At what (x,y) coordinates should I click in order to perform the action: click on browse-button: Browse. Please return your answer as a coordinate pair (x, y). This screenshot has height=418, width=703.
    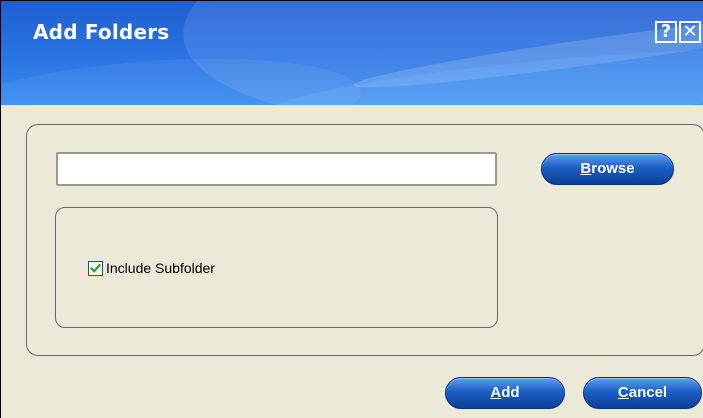
    Looking at the image, I should click on (607, 169).